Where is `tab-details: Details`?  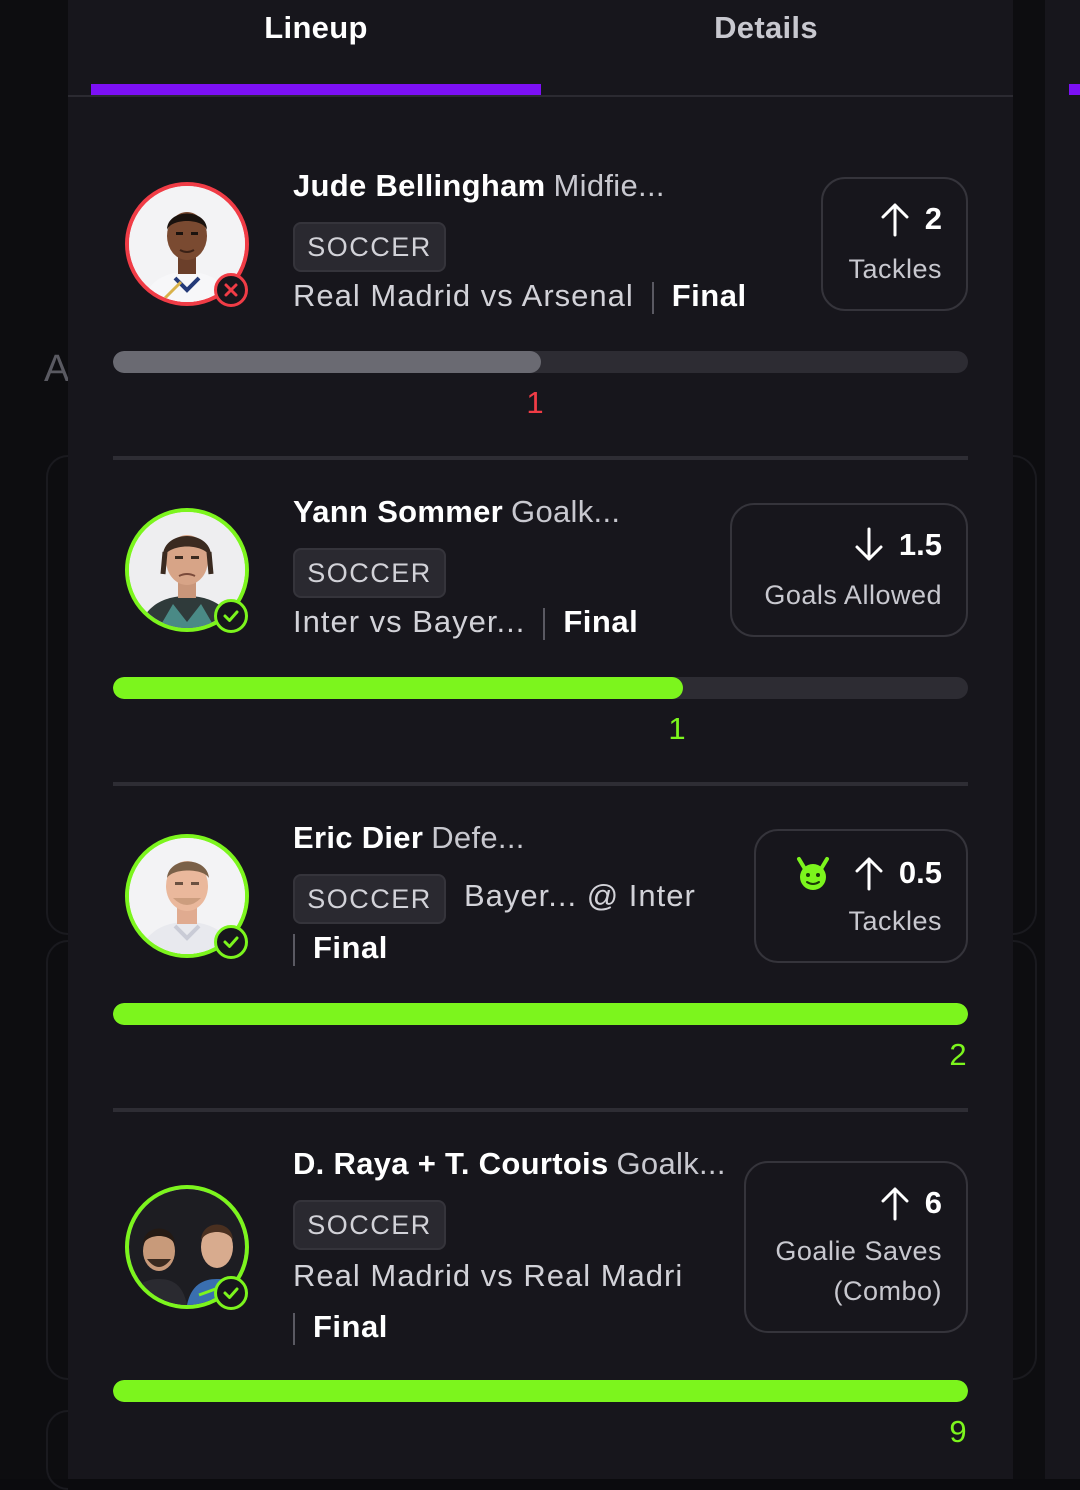 tab-details: Details is located at coordinates (766, 28).